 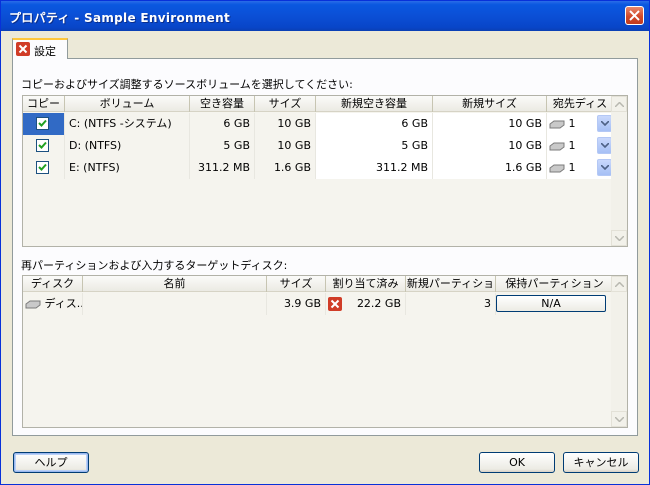 I want to click on source-grid-scrollbar, so click(x=619, y=171).